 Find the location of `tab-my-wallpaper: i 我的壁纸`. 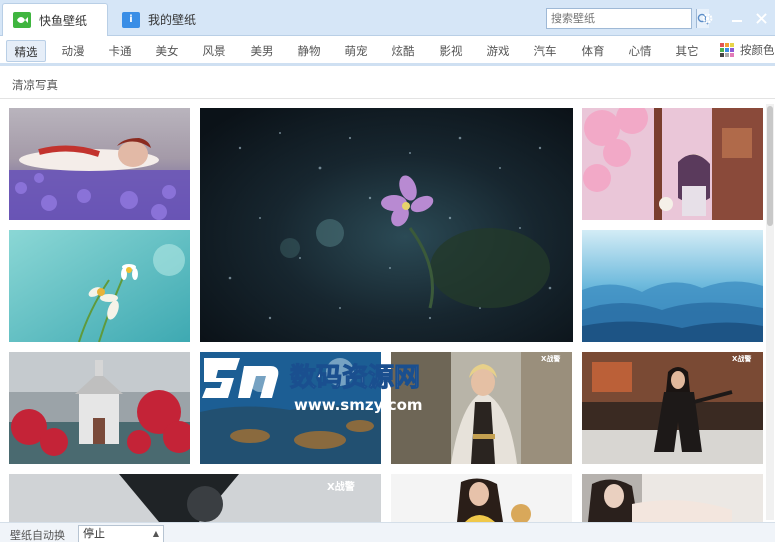

tab-my-wallpaper: i 我的壁纸 is located at coordinates (160, 19).